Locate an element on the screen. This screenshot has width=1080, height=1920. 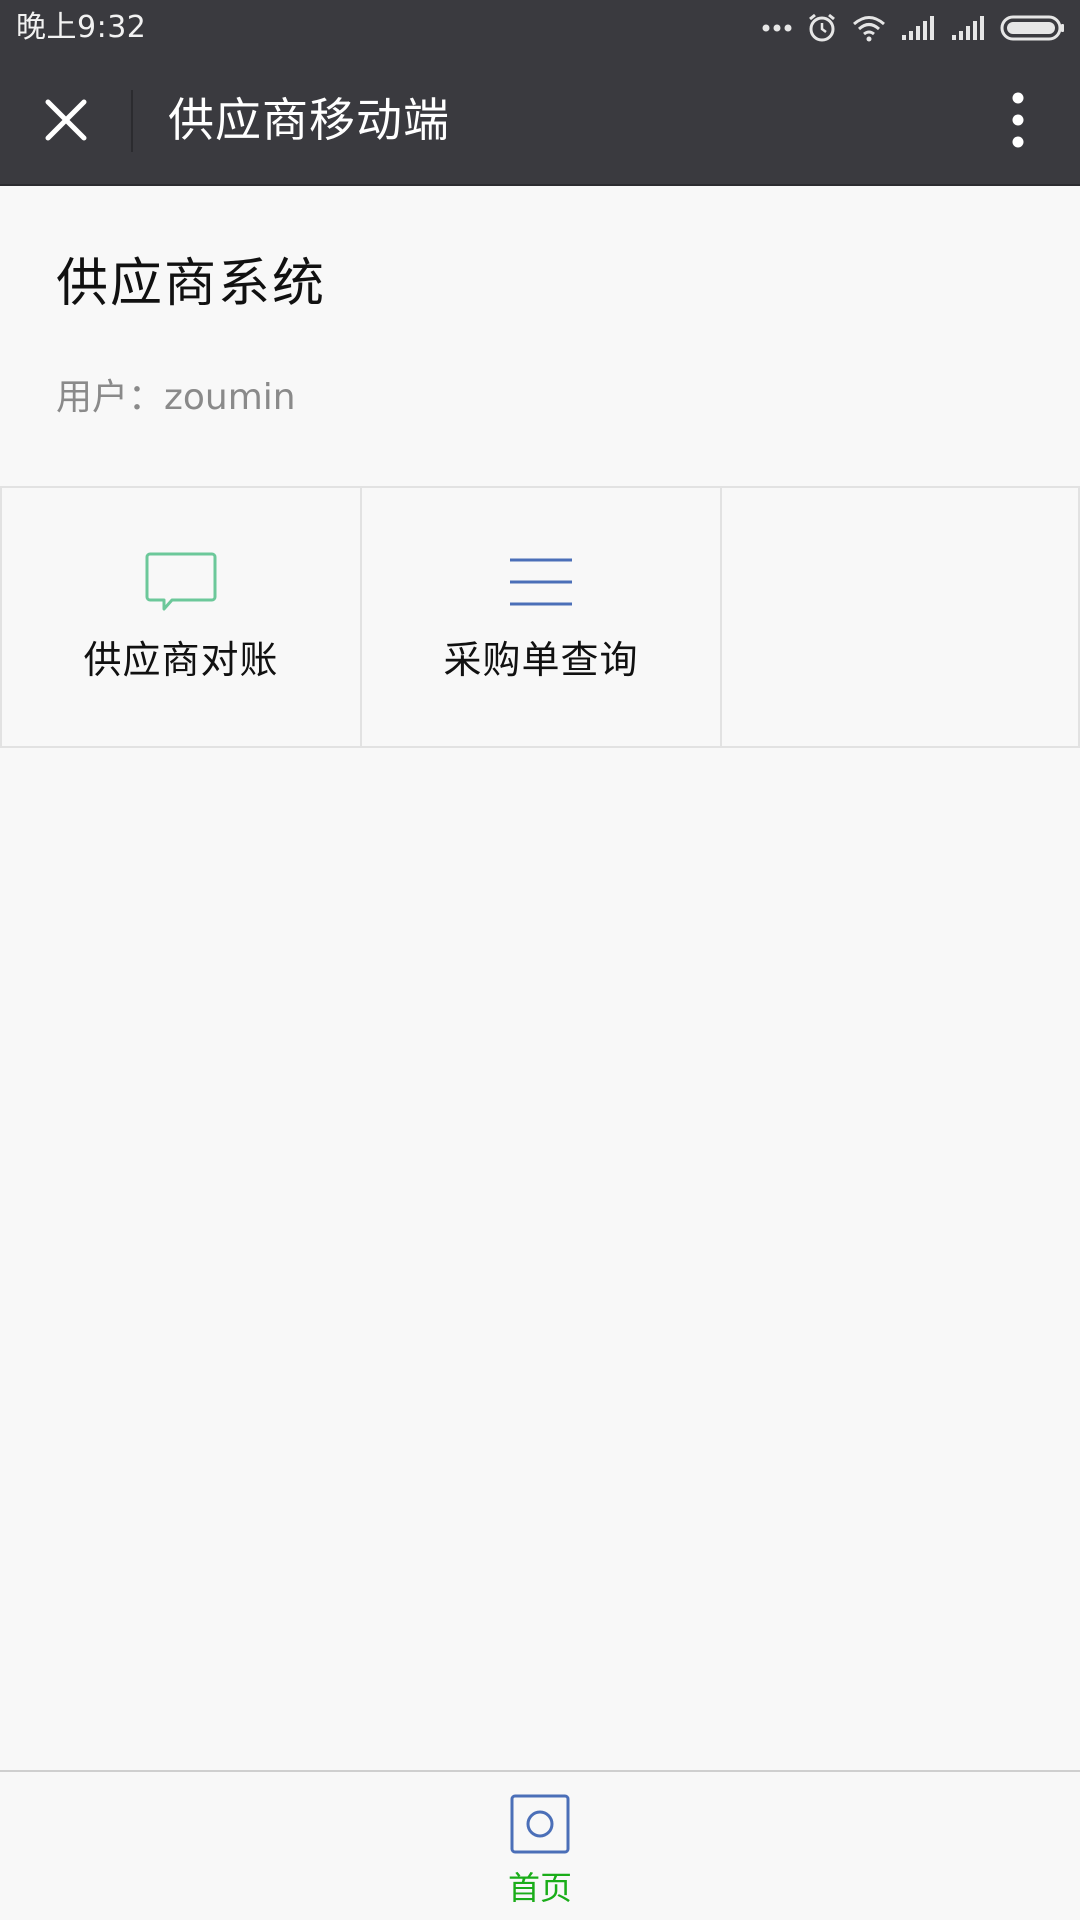
more-vertical-icon is located at coordinates (1018, 122).